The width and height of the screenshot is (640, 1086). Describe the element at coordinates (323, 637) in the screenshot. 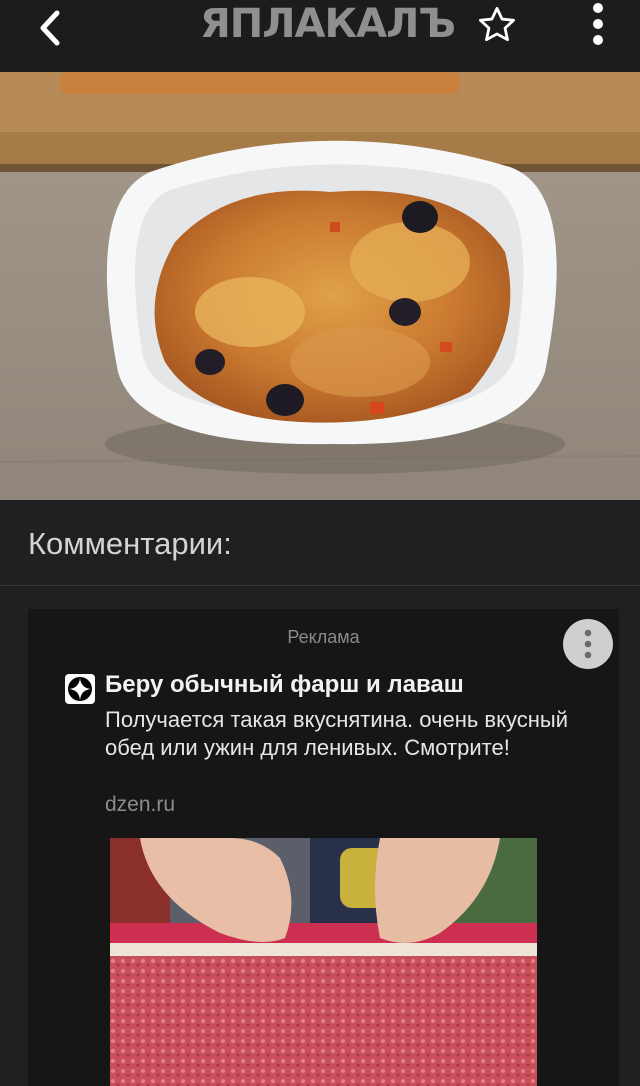

I see `ad-label: Реклама` at that location.